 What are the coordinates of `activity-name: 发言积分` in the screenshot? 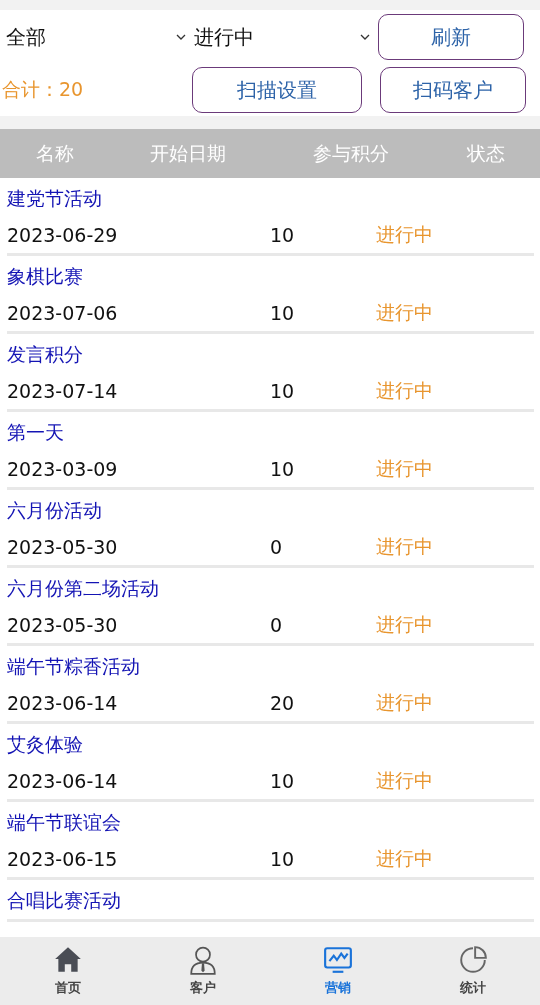 It's located at (270, 353).